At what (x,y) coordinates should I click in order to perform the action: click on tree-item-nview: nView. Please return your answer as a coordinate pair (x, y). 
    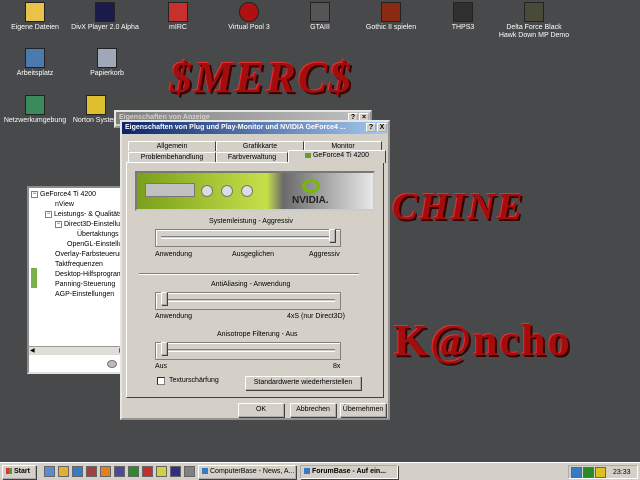
    Looking at the image, I should click on (64, 204).